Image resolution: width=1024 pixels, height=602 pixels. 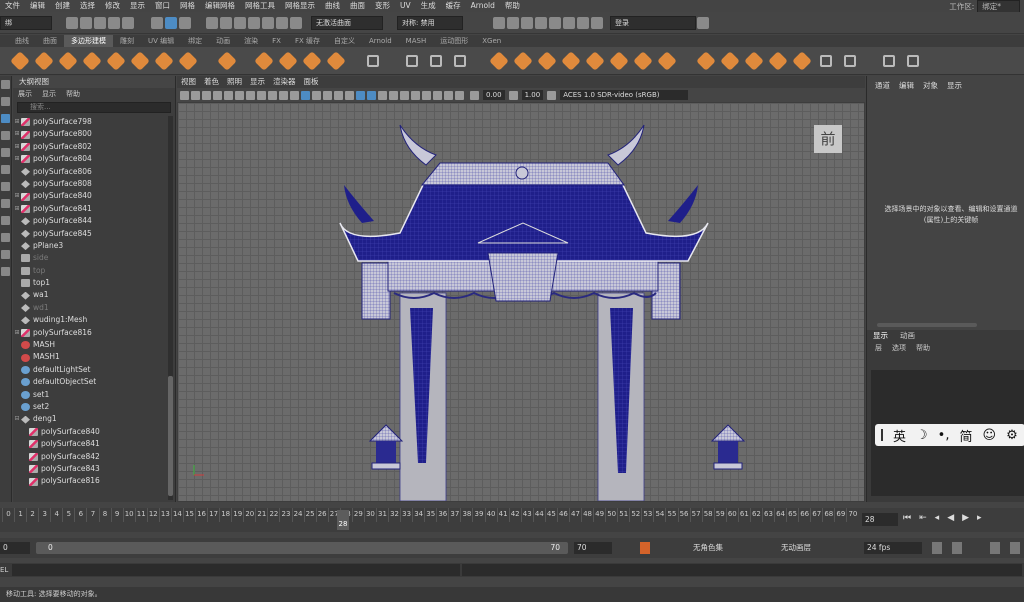 I want to click on menu-item: 创建, so click(x=62, y=6).